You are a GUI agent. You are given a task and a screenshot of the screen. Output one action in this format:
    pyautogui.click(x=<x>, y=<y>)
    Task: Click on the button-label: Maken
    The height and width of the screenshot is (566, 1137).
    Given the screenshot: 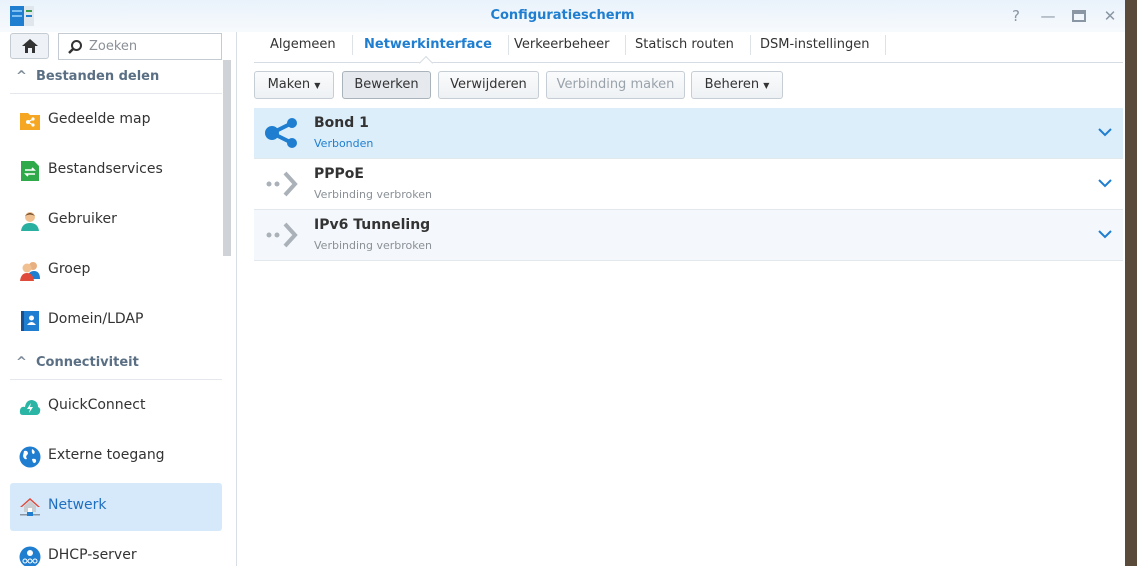 What is the action you would take?
    pyautogui.click(x=289, y=84)
    